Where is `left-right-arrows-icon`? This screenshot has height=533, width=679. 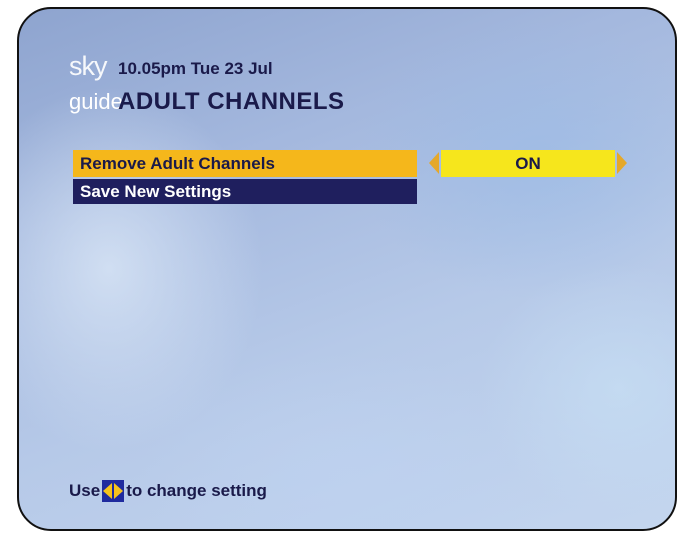 left-right-arrows-icon is located at coordinates (113, 491).